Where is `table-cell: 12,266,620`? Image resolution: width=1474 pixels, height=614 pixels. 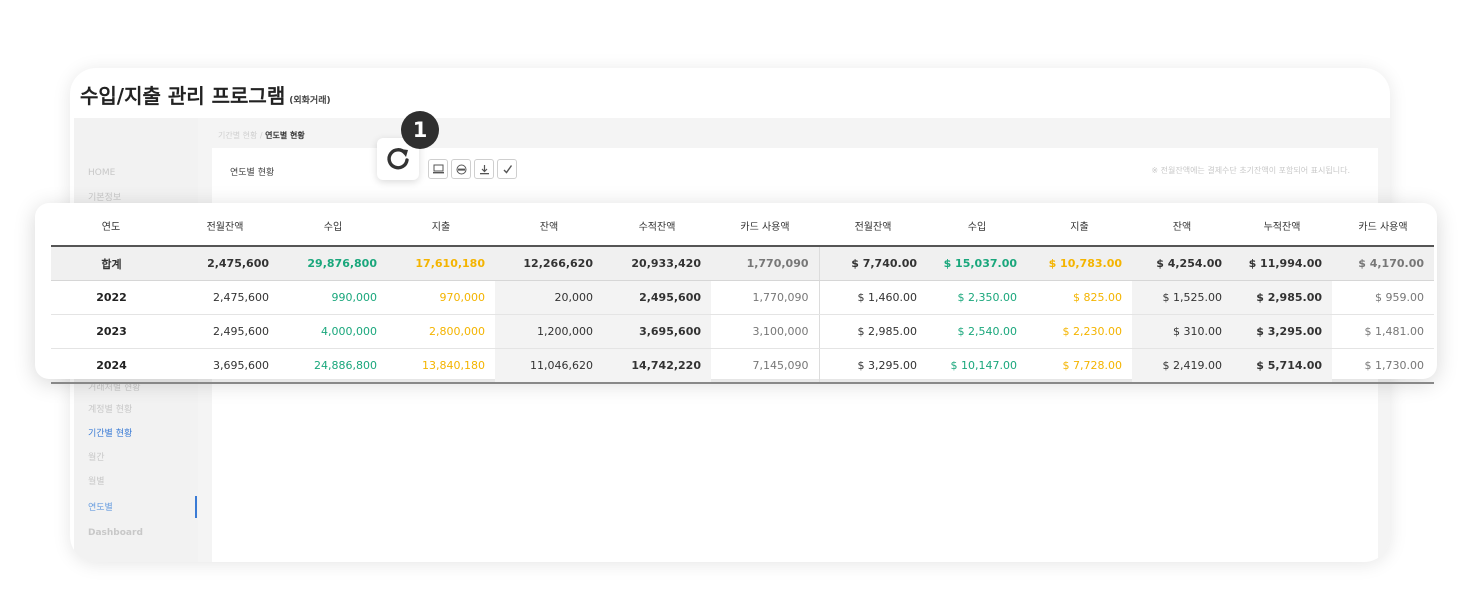 table-cell: 12,266,620 is located at coordinates (549, 263).